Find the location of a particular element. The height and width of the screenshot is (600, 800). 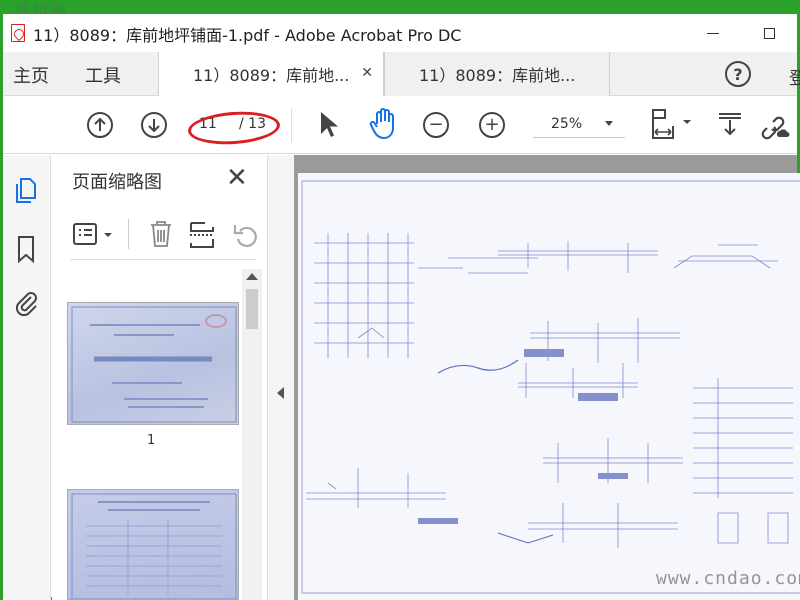

prev-page-button is located at coordinates (100, 125).